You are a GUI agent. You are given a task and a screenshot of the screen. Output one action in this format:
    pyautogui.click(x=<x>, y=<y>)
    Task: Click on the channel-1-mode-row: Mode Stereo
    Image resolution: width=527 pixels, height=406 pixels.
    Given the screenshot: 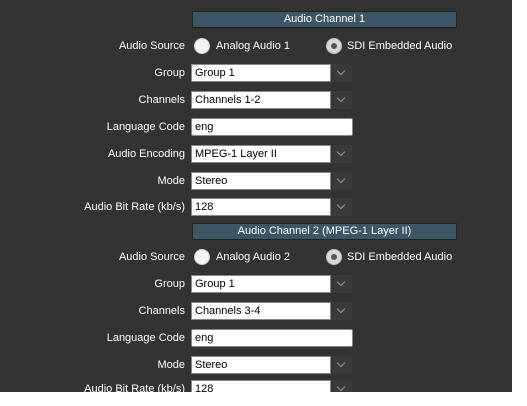 What is the action you would take?
    pyautogui.click(x=256, y=181)
    